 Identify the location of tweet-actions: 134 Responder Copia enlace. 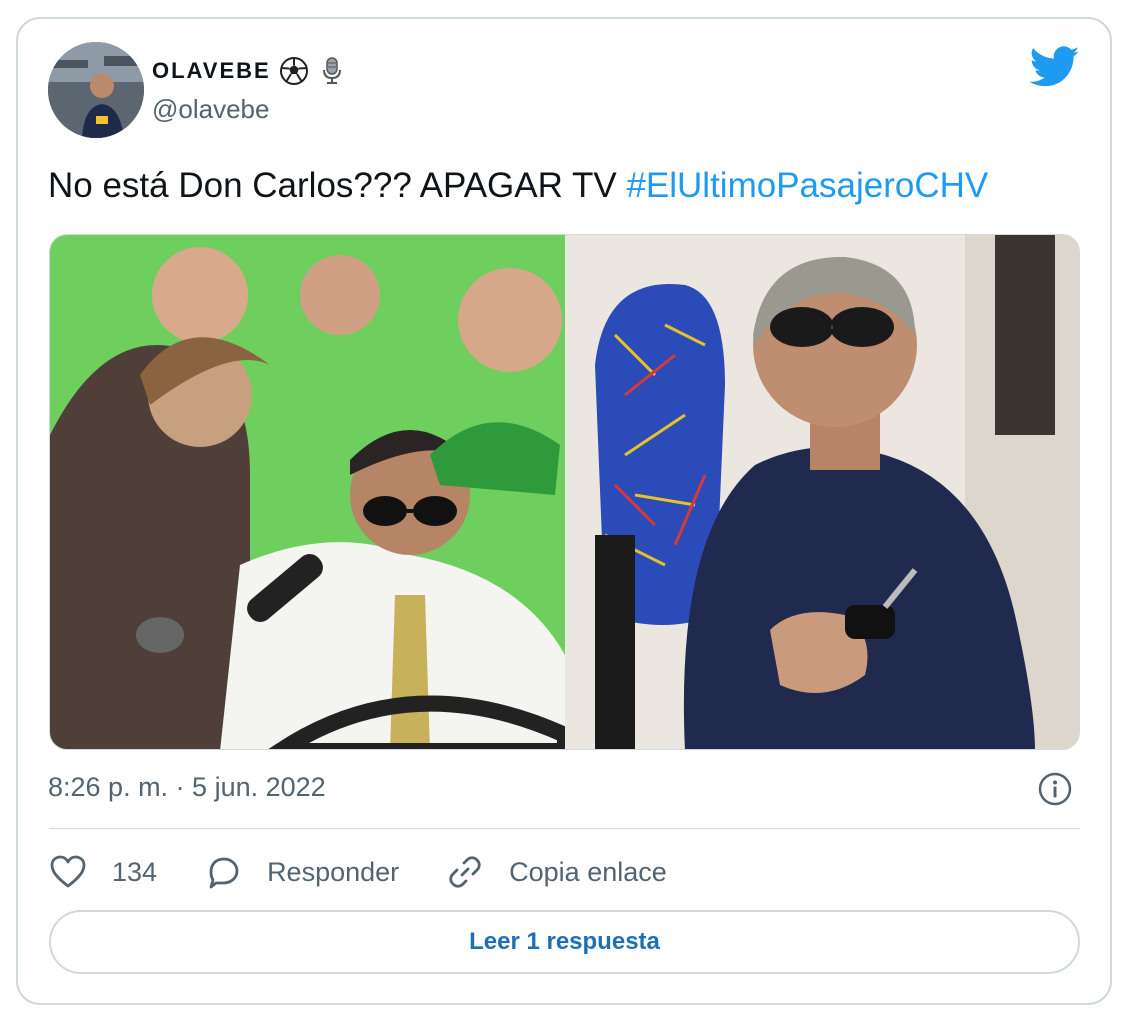
(380, 872).